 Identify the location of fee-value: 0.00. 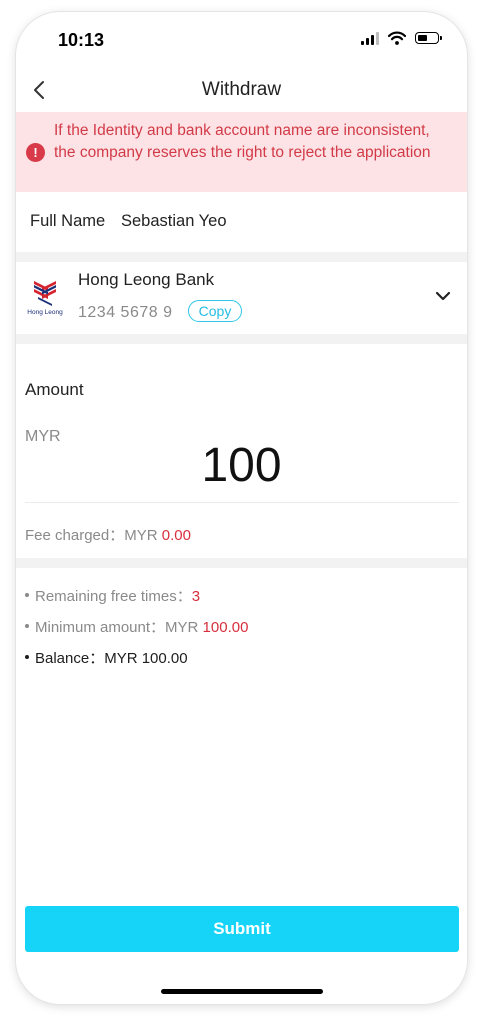
(176, 535).